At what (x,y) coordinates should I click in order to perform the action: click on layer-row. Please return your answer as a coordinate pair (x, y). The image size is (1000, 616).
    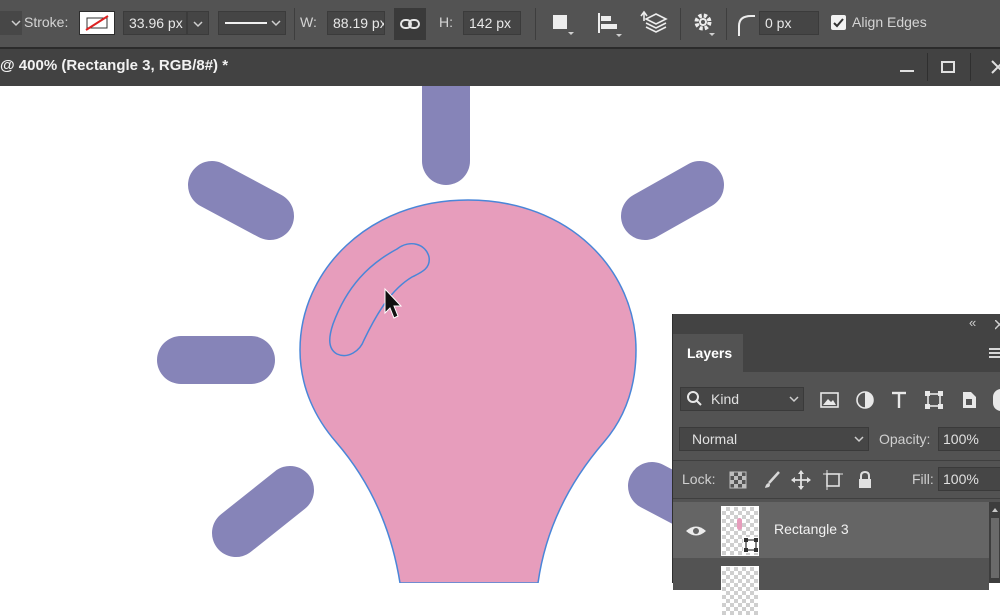
    Looking at the image, I should click on (831, 588).